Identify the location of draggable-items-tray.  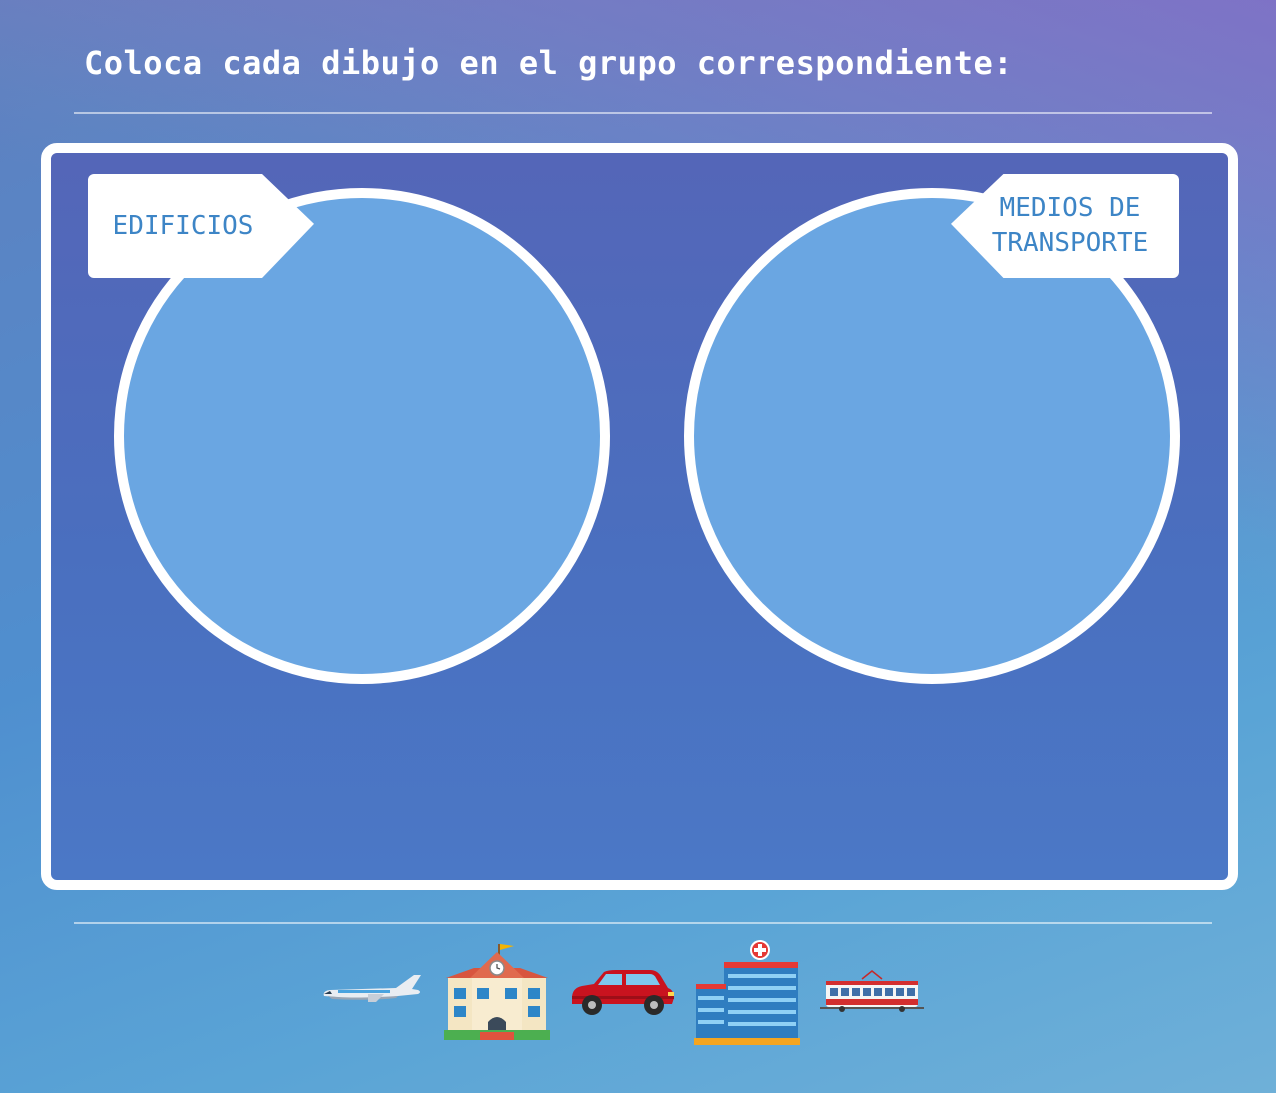
(622, 992).